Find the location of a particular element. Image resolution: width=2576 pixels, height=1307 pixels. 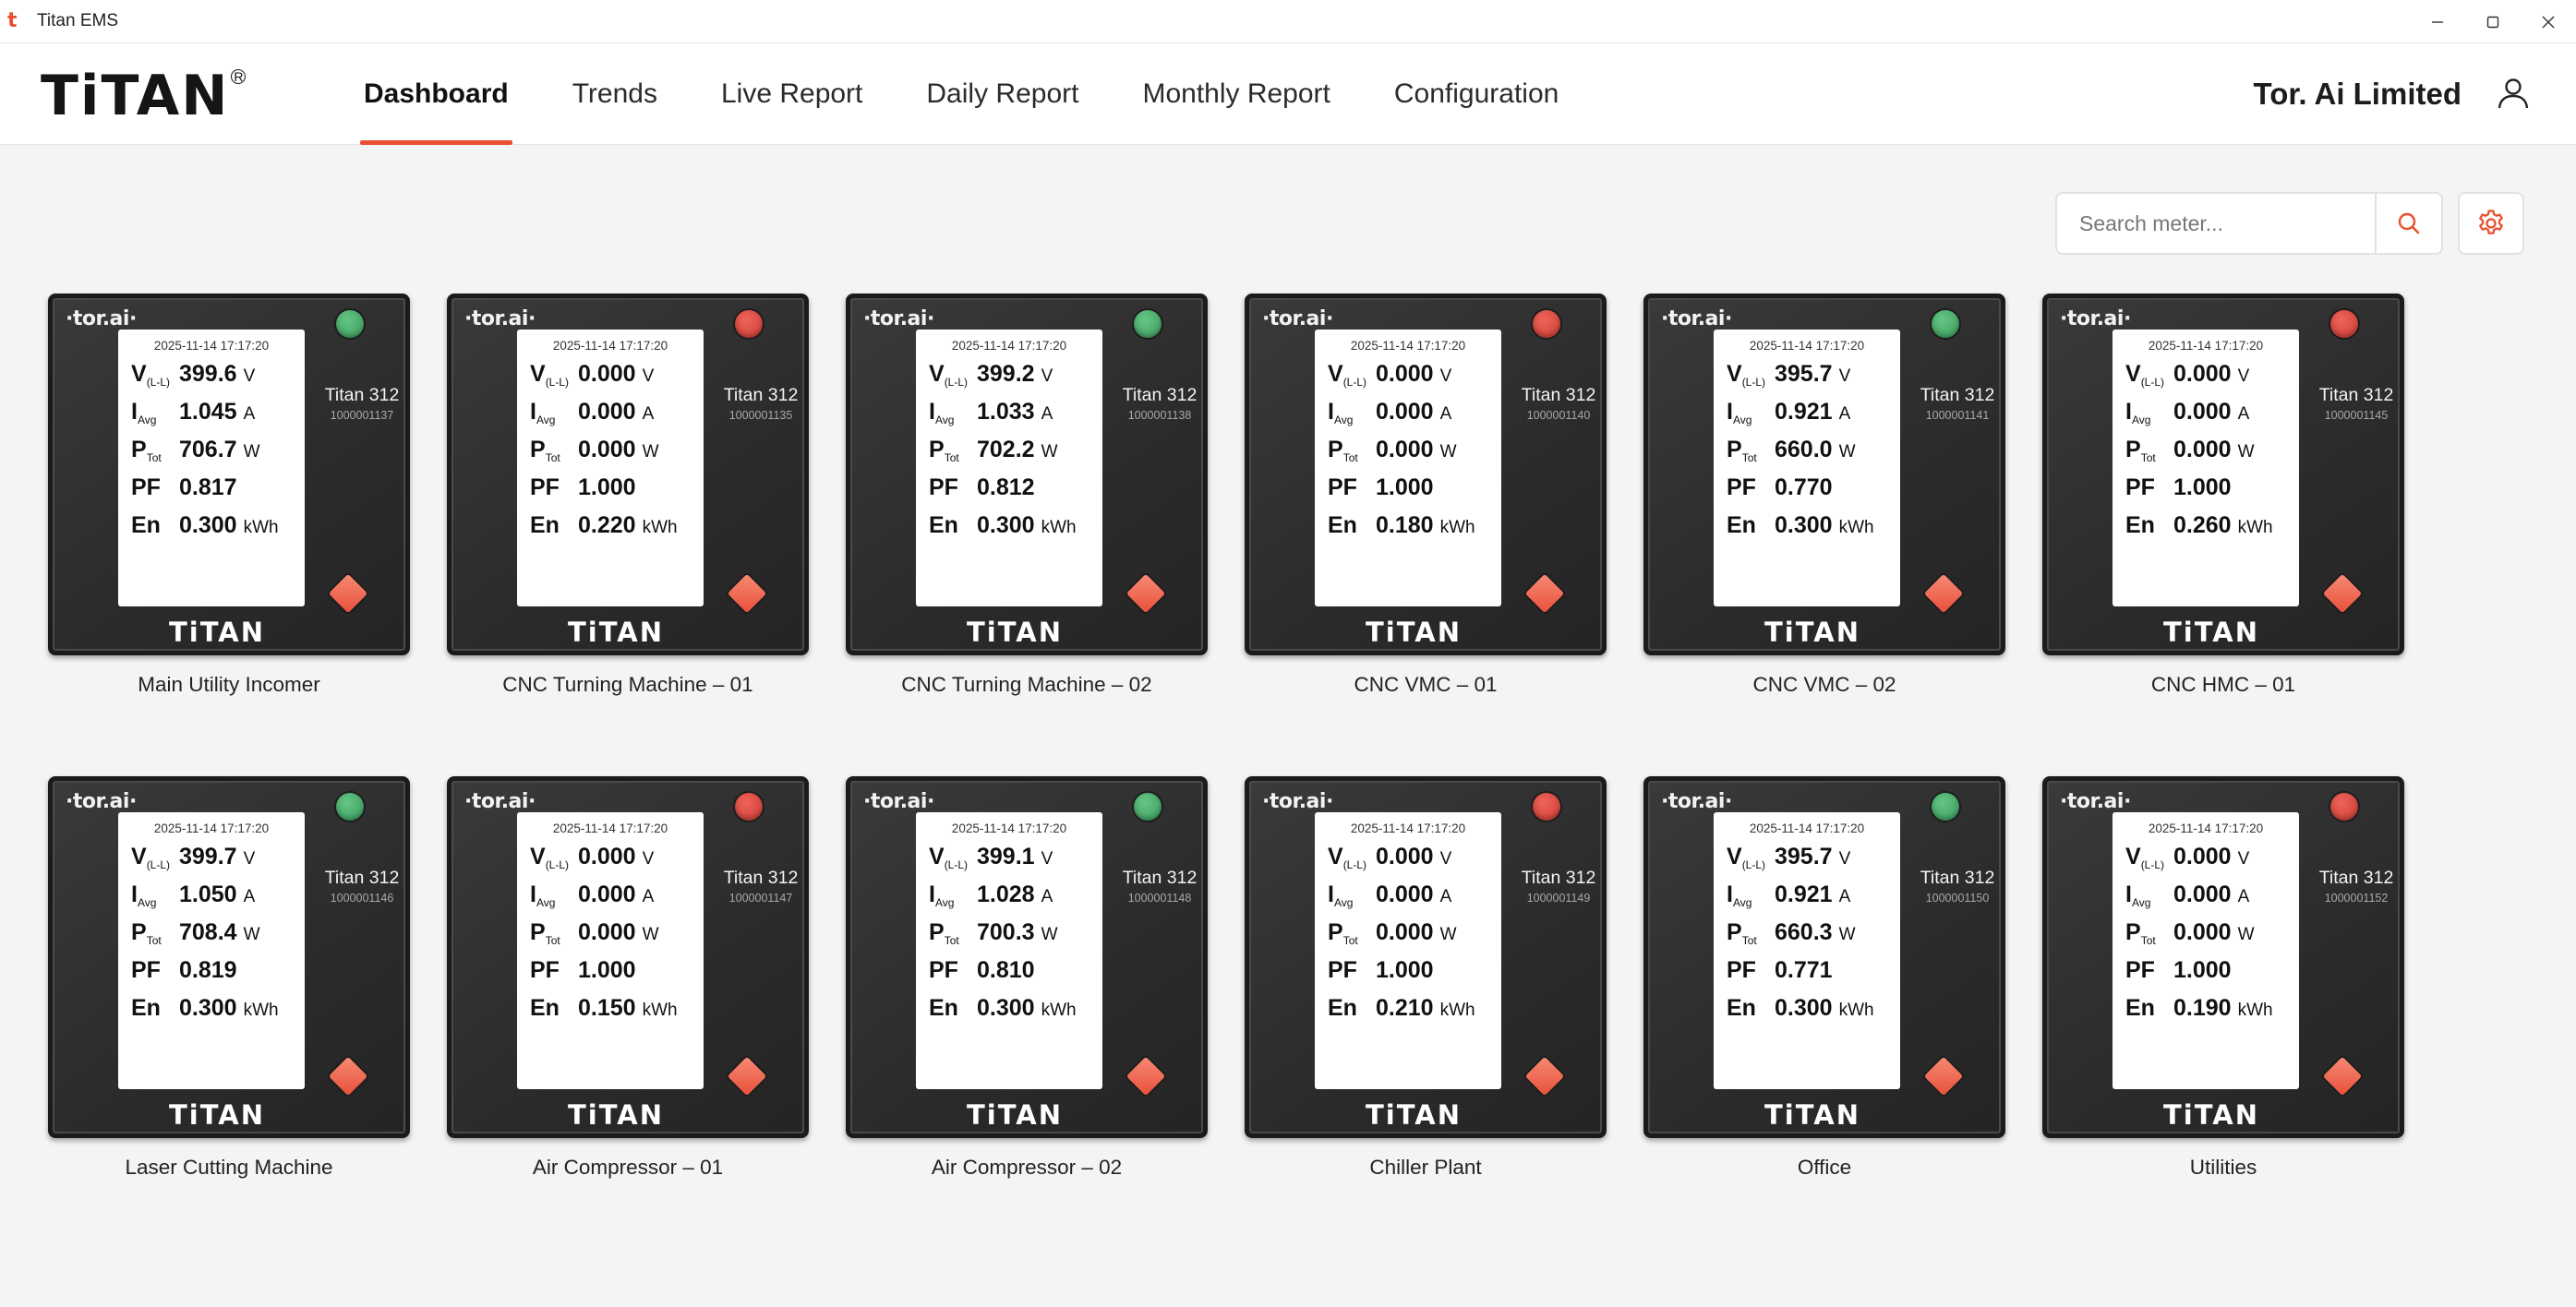

nav-trends: Trends is located at coordinates (615, 94).